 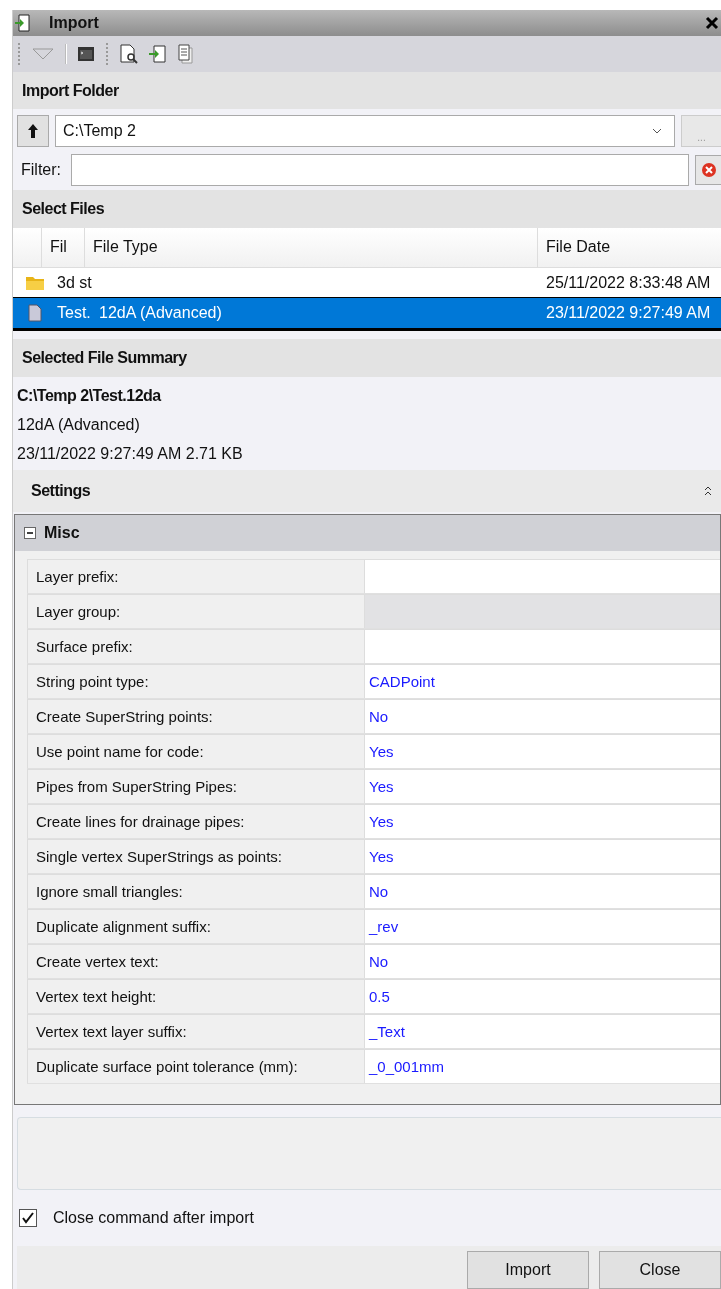 What do you see at coordinates (41, 170) in the screenshot?
I see `filter-label: Filter:` at bounding box center [41, 170].